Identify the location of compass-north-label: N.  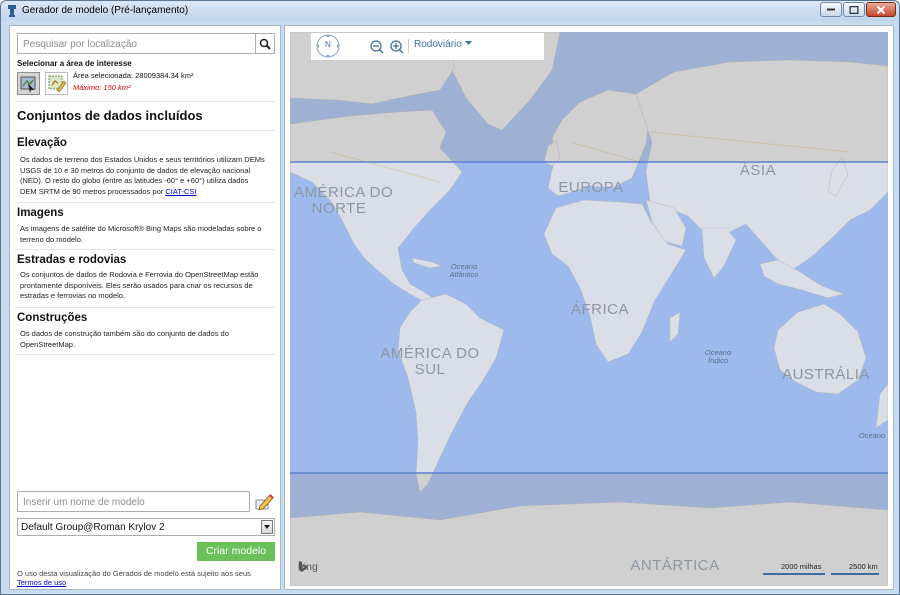
(328, 44).